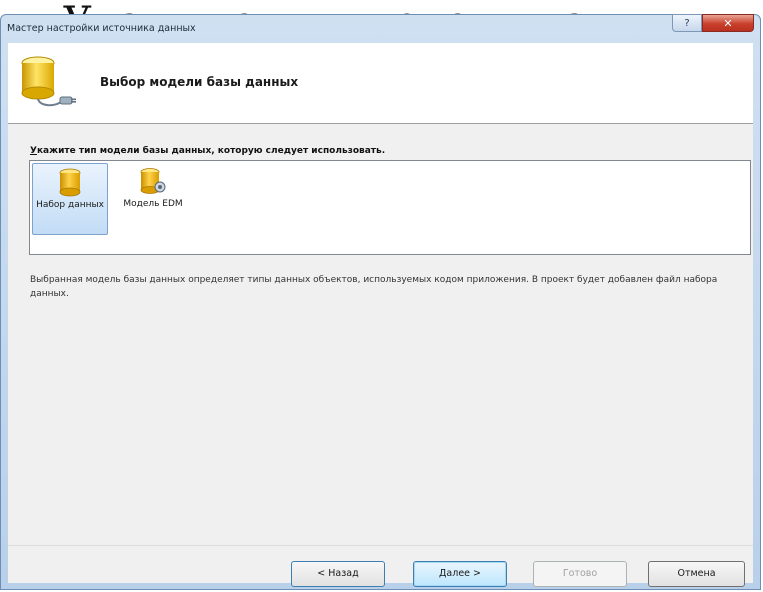 The width and height of the screenshot is (763, 592). I want to click on next-button: Далее >, so click(460, 574).